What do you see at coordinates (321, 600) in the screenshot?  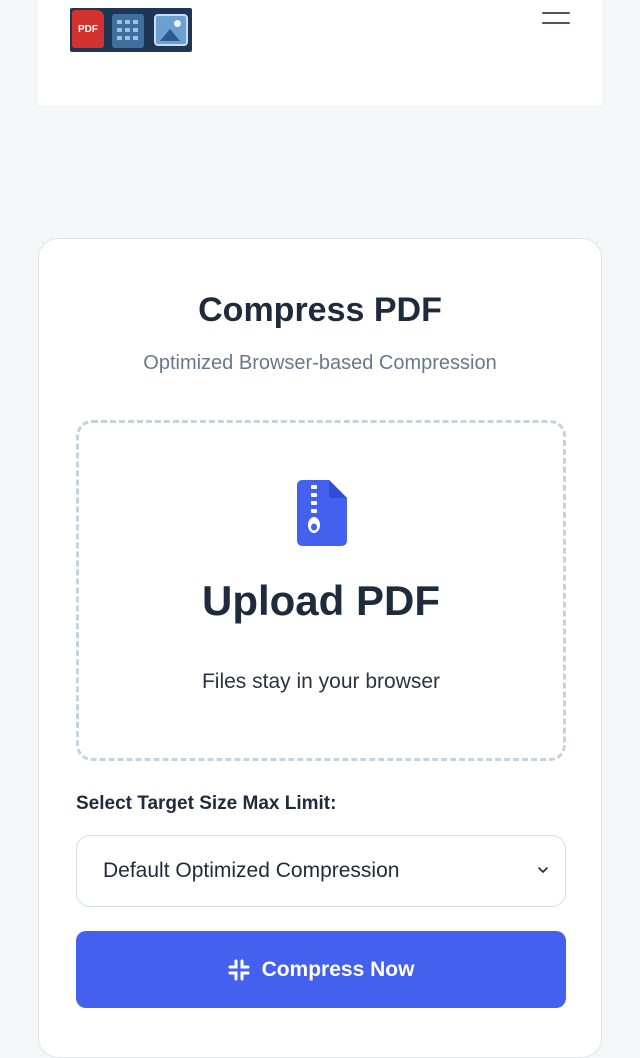 I see `upload-title: Upload PDF` at bounding box center [321, 600].